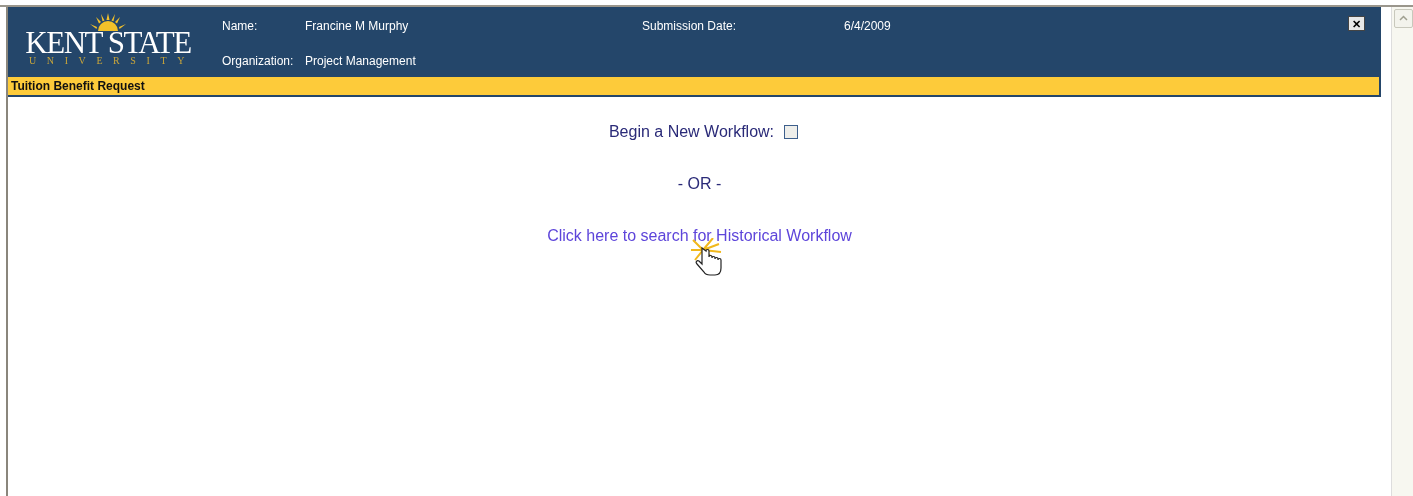 The image size is (1413, 496). Describe the element at coordinates (691, 132) in the screenshot. I see `workflow-label: Begin a New Workflow:` at that location.